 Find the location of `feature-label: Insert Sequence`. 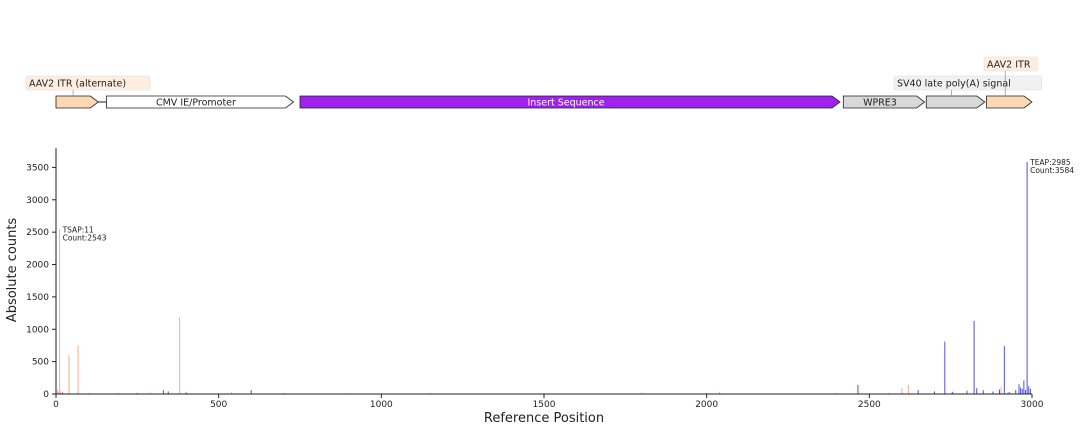

feature-label: Insert Sequence is located at coordinates (565, 103).